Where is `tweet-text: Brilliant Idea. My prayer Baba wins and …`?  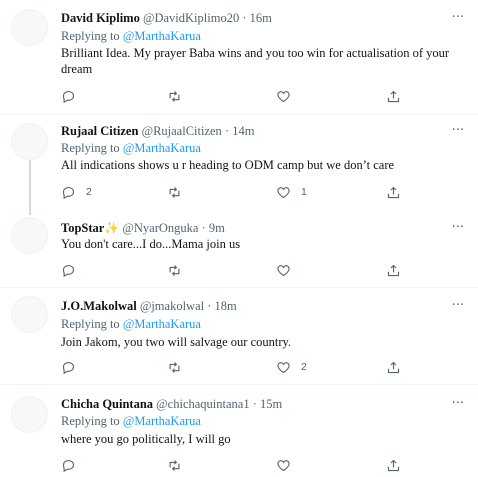 tweet-text: Brilliant Idea. My prayer Baba wins and … is located at coordinates (255, 61).